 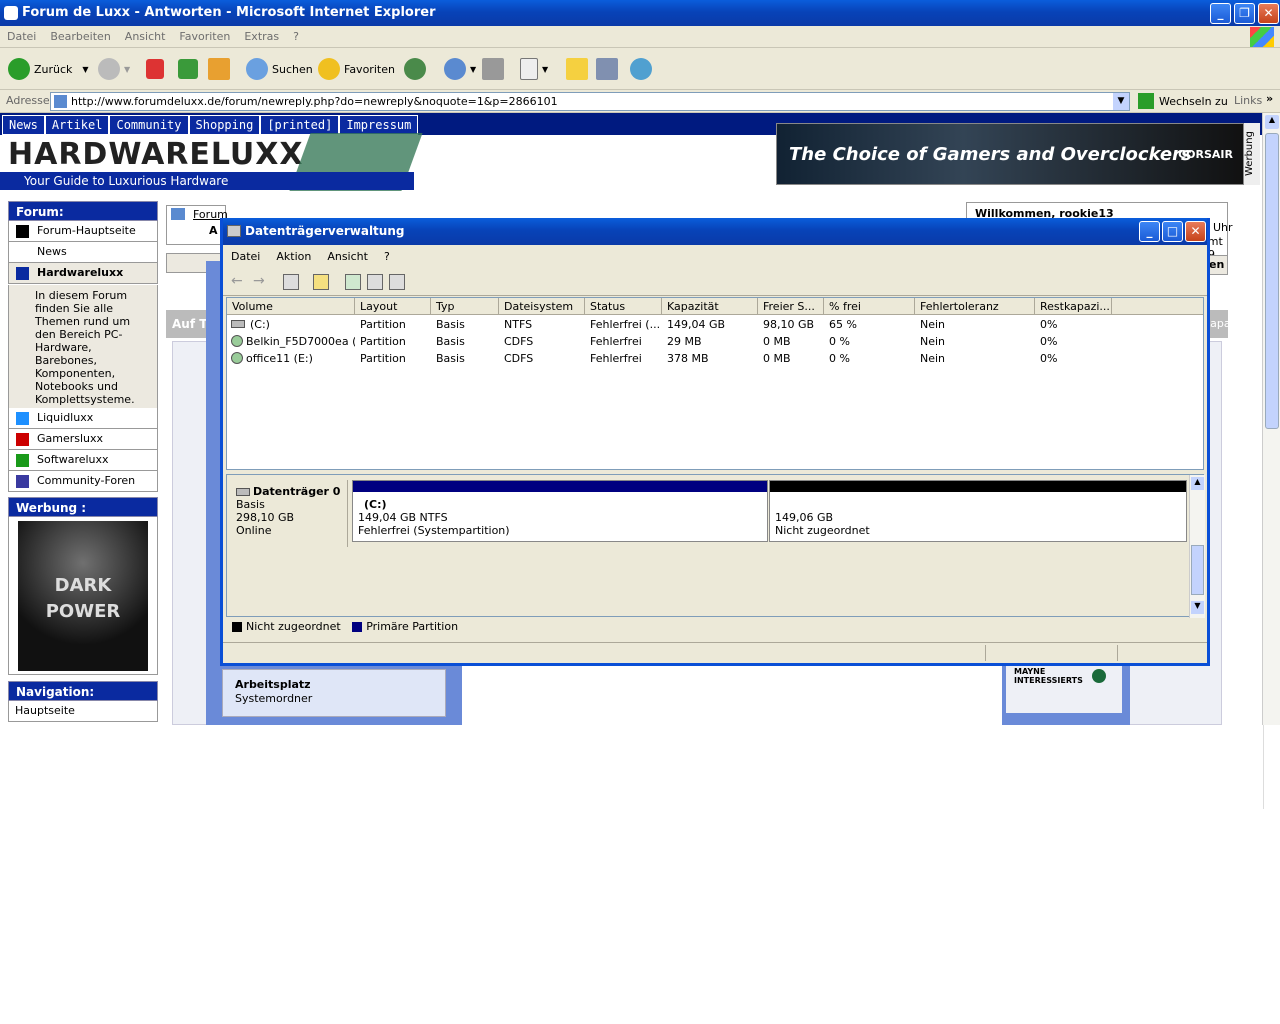 I want to click on page-icon, so click(x=60, y=101).